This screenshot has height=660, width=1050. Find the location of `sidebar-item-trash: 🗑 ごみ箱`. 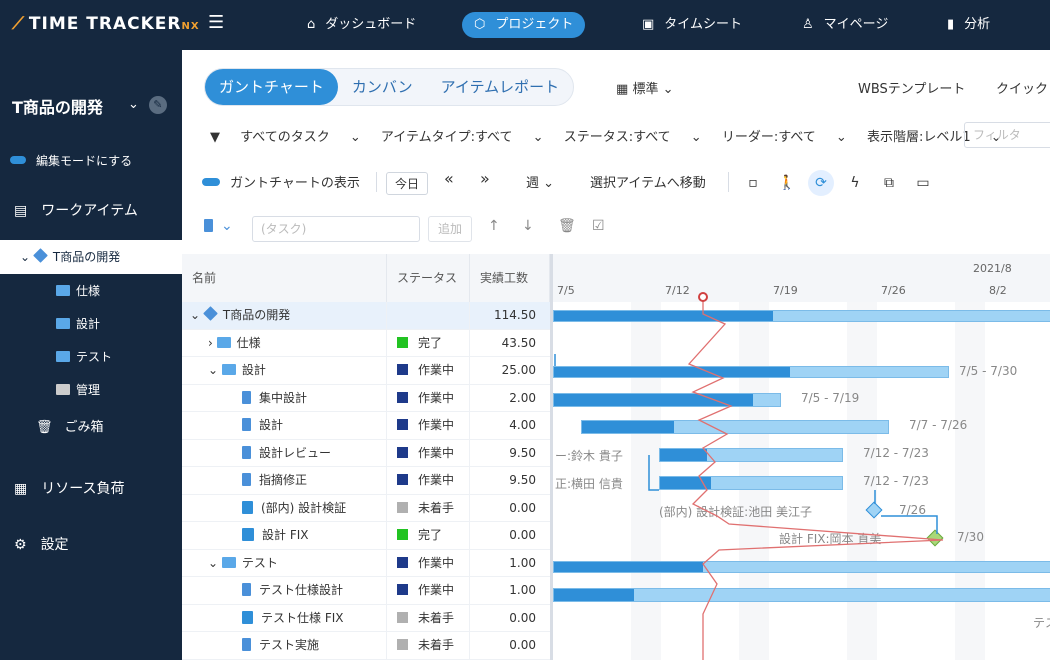

sidebar-item-trash: 🗑 ごみ箱 is located at coordinates (70, 425).